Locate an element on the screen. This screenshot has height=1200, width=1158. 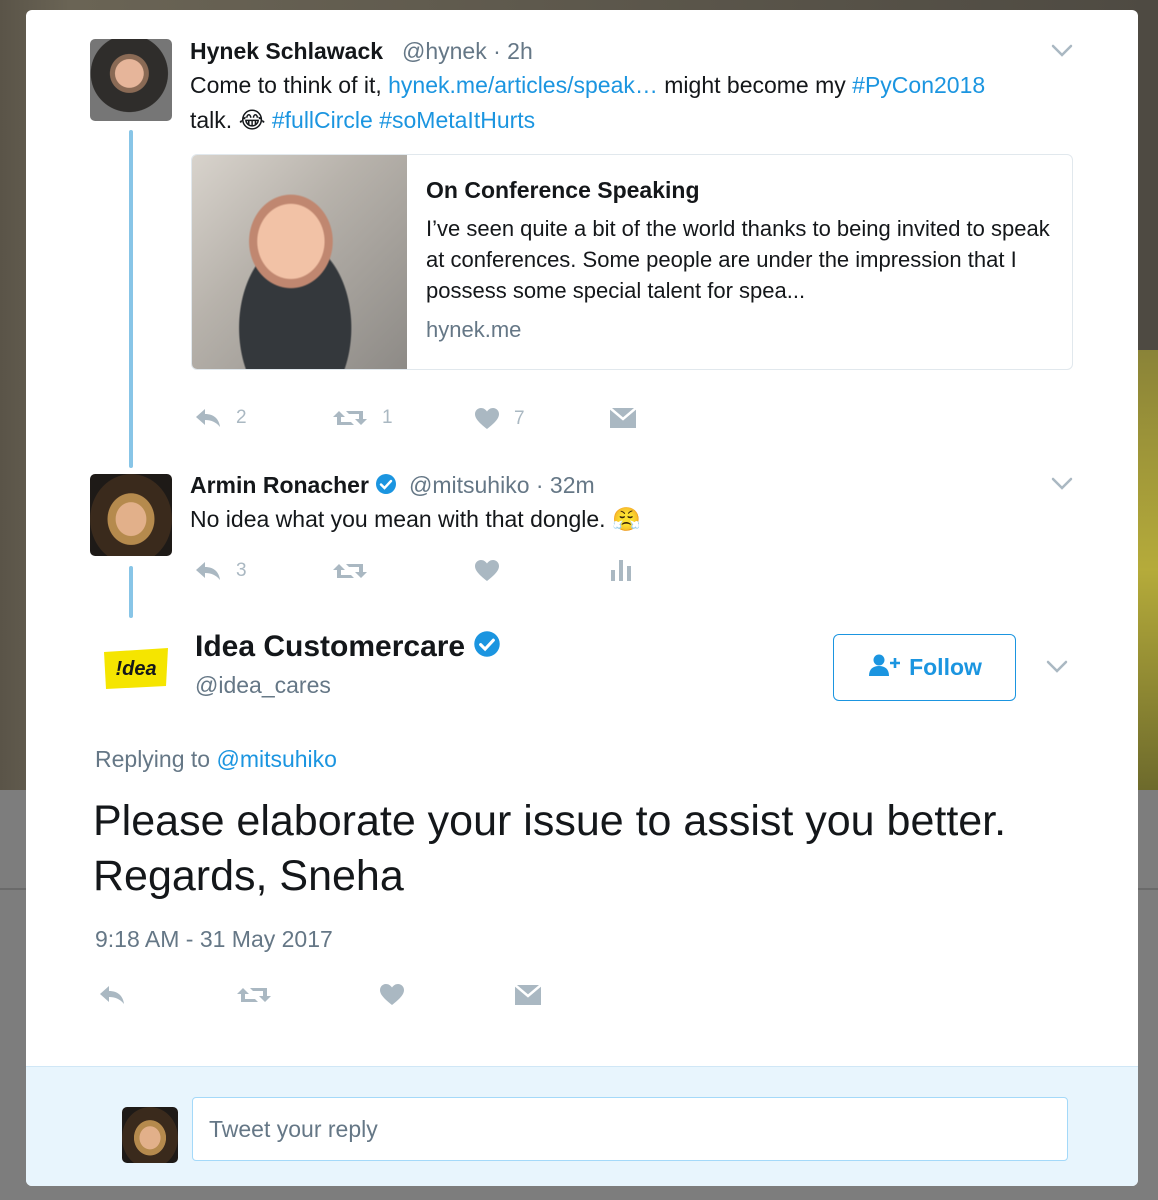
replying-prefix: Replying to is located at coordinates (156, 759).